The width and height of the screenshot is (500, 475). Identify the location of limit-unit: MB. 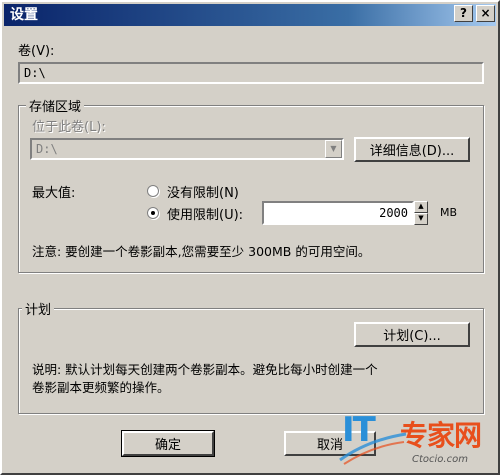
(449, 212).